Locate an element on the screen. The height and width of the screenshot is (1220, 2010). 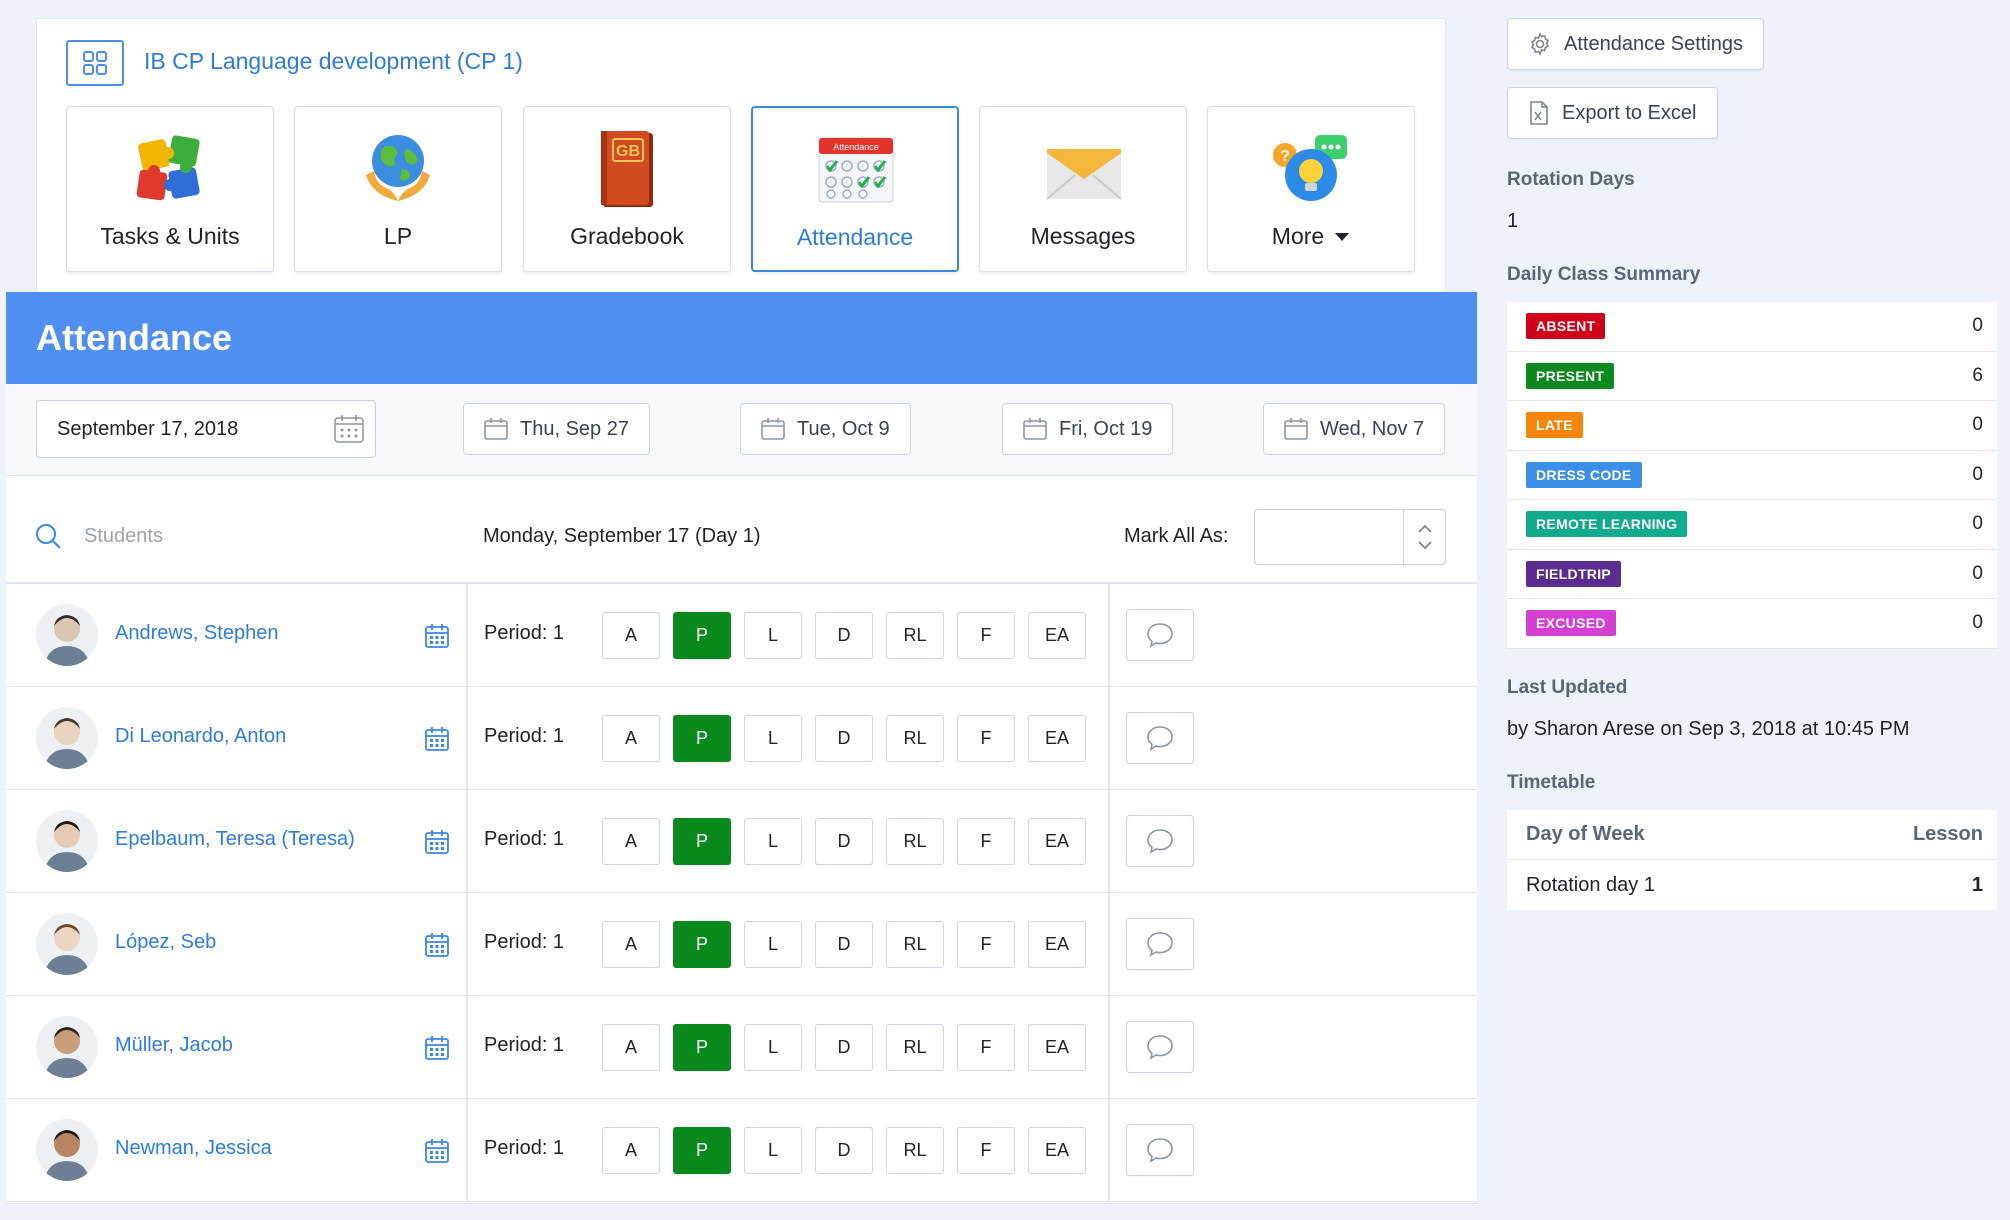
tile-tasks-units: Tasks & Units is located at coordinates (170, 189).